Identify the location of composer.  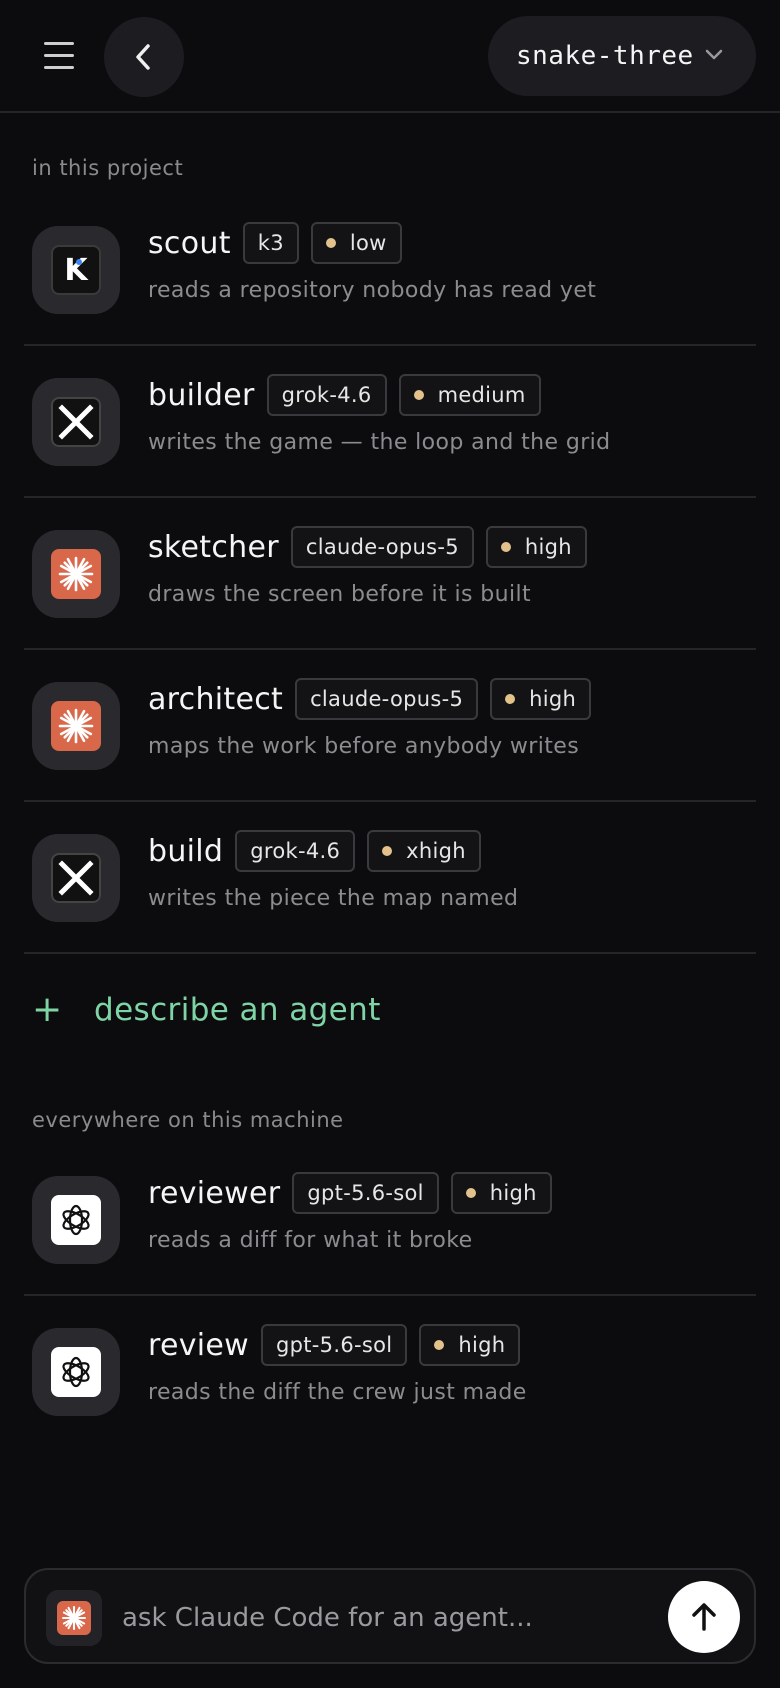
(390, 1616).